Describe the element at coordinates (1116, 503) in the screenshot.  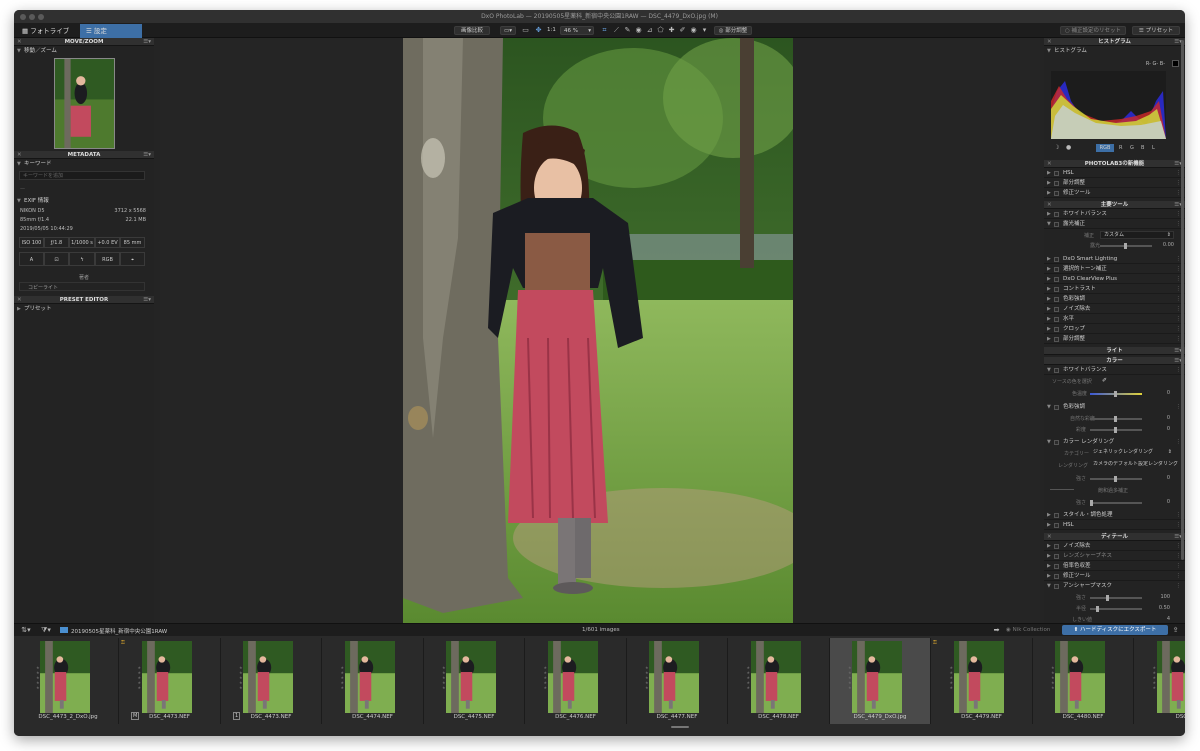
I see `protect-slider` at that location.